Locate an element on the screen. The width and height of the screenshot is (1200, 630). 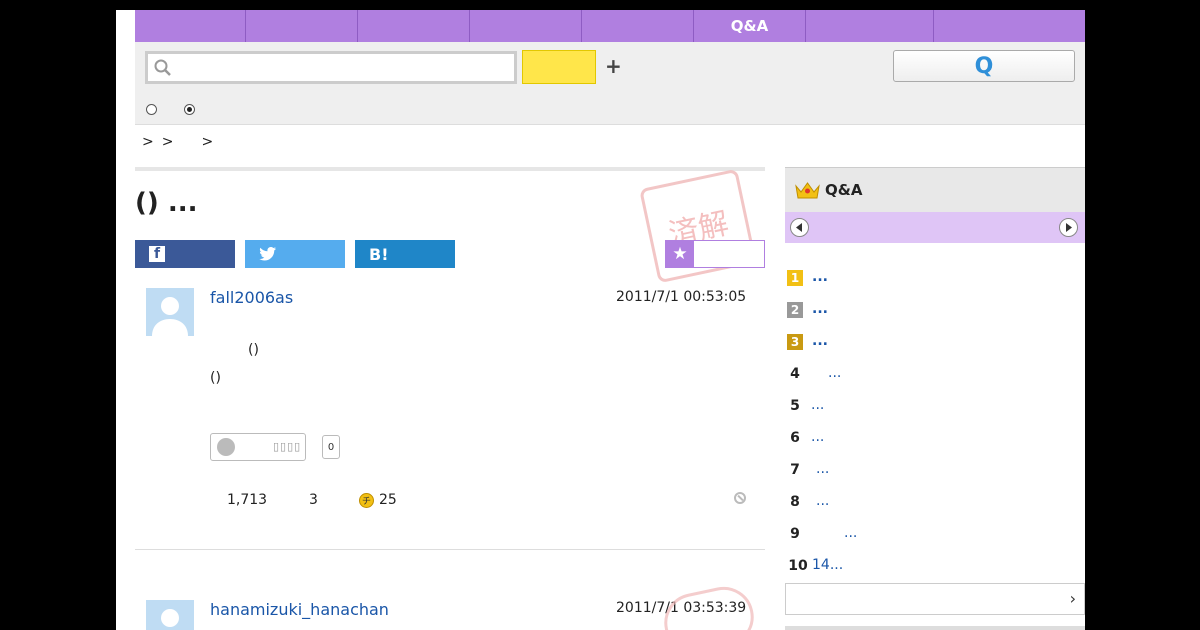
reaction-button: ▯▯▯▯ is located at coordinates (258, 447).